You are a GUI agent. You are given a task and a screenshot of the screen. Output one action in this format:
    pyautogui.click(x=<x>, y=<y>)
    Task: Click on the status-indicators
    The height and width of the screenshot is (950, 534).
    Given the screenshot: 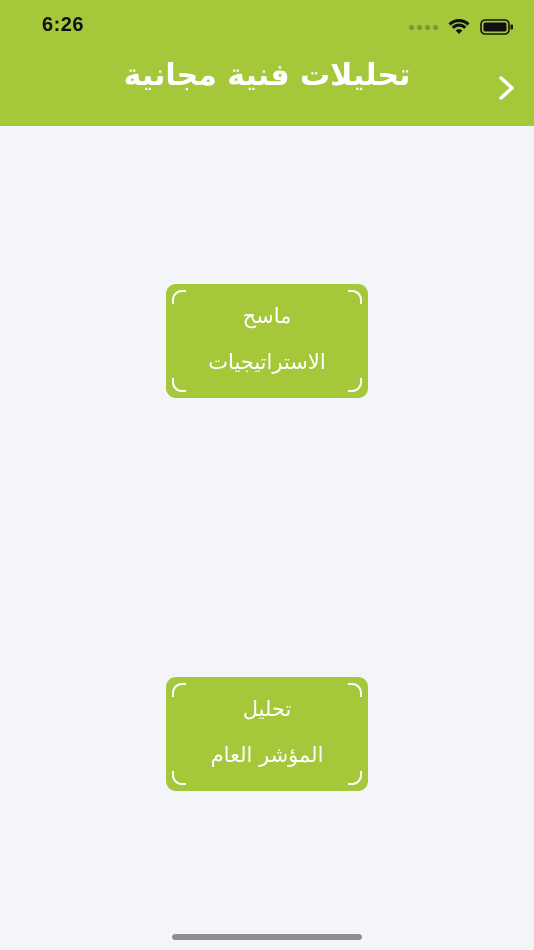 What is the action you would take?
    pyautogui.click(x=461, y=27)
    